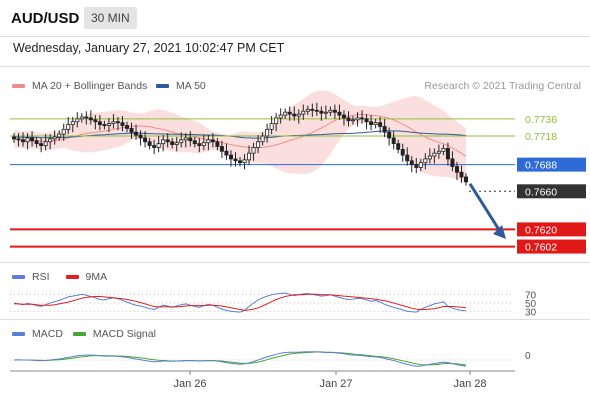 The image size is (590, 400). I want to click on macd-line, so click(240, 359).